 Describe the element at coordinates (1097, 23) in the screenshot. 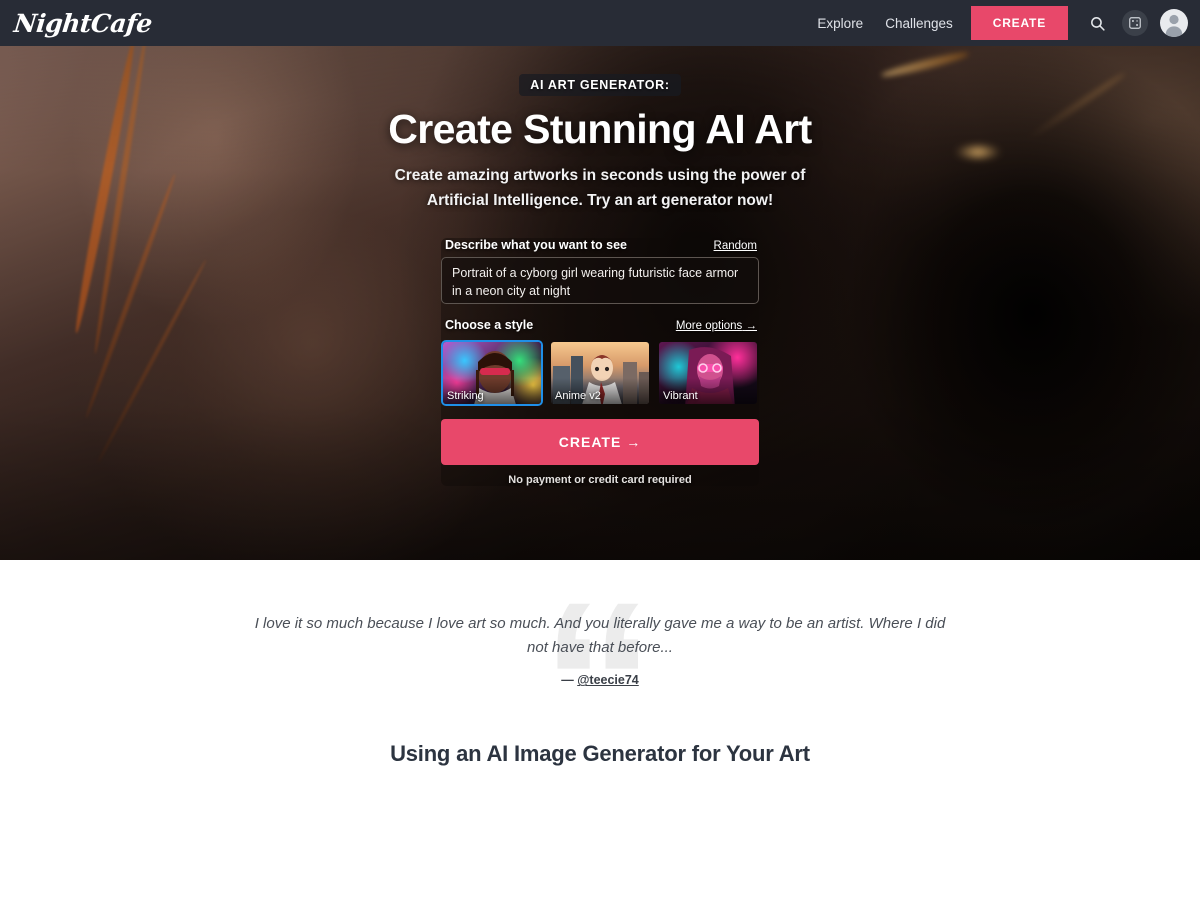

I see `search-icon` at that location.